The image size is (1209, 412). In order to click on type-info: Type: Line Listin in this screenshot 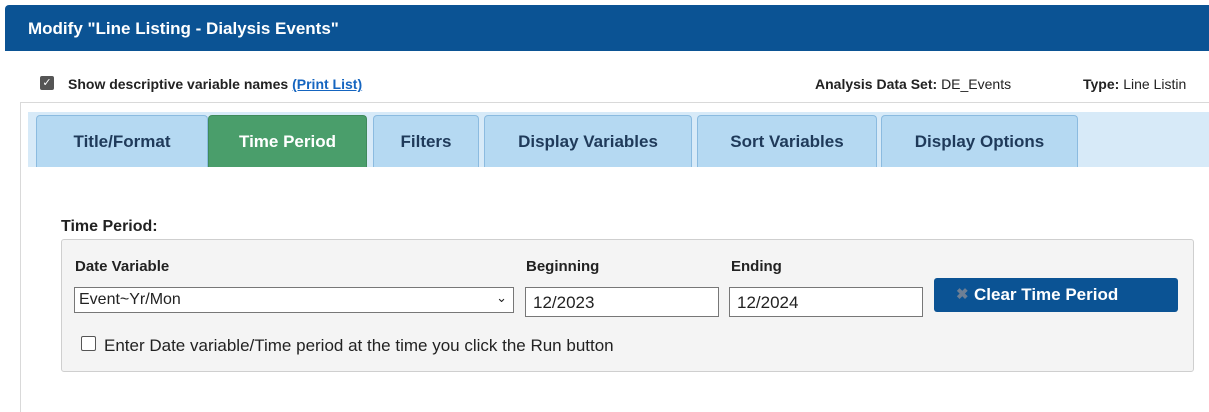, I will do `click(1134, 84)`.